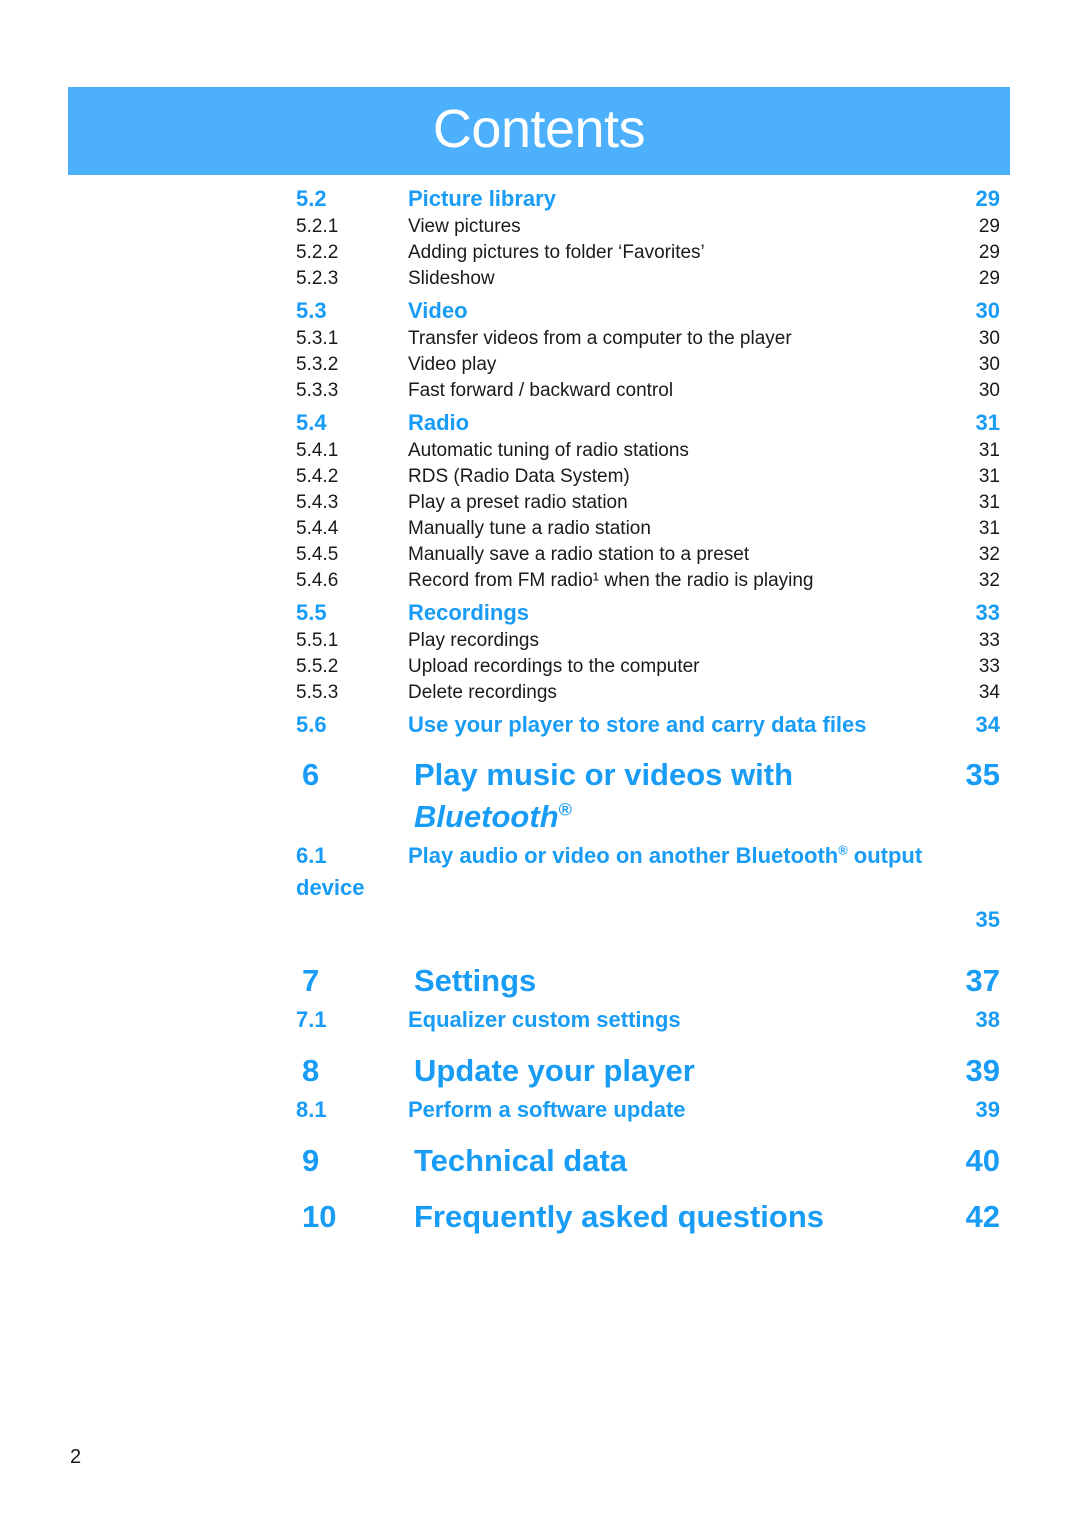 This screenshot has height=1527, width=1080. I want to click on toc-number: 10, so click(319, 1216).